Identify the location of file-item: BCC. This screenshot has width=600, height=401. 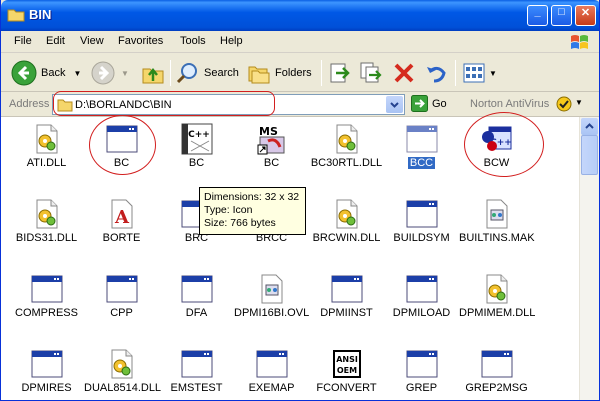
(421, 153).